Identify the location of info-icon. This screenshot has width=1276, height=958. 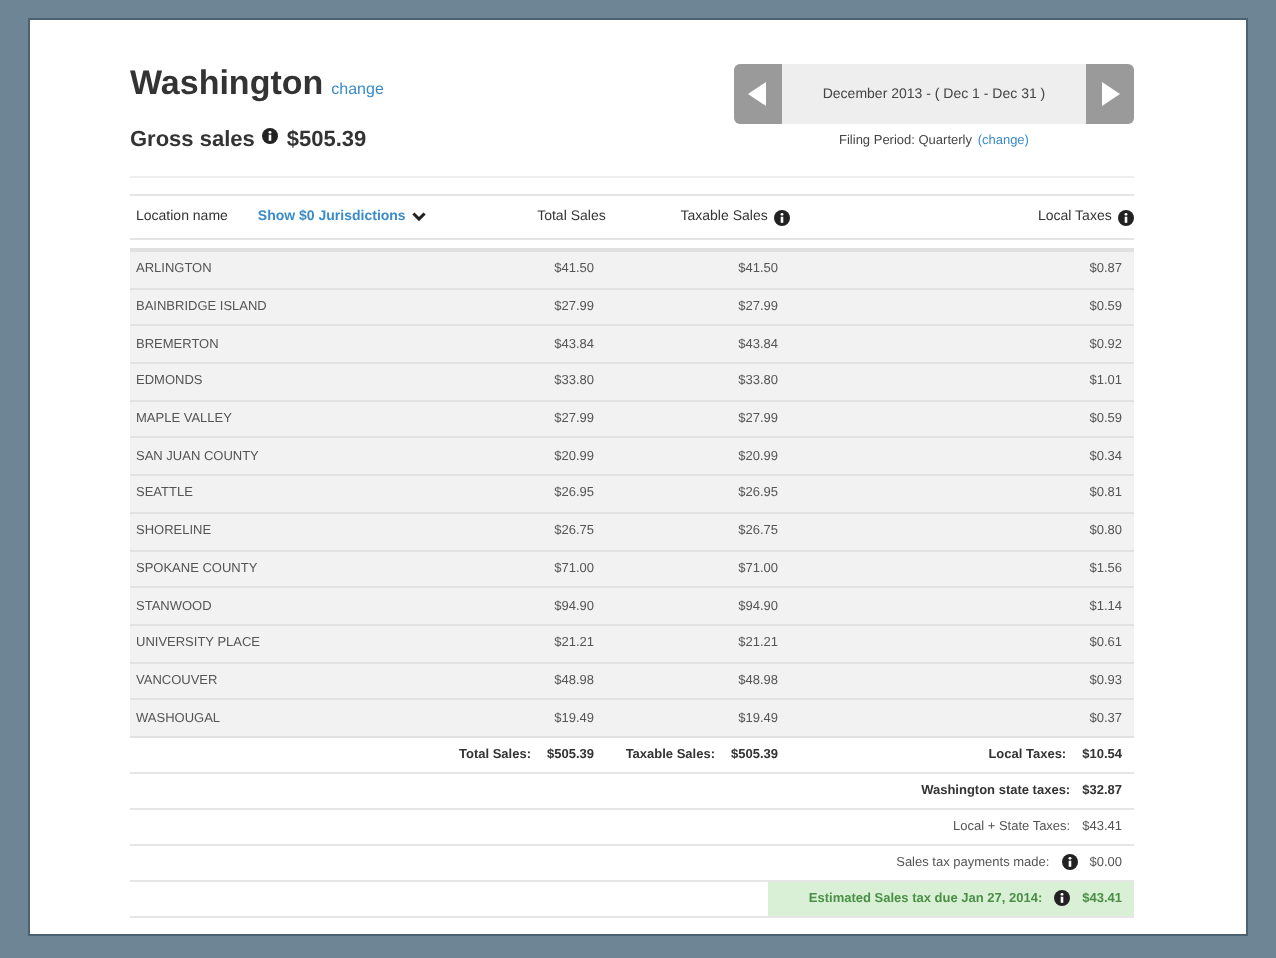
(270, 136).